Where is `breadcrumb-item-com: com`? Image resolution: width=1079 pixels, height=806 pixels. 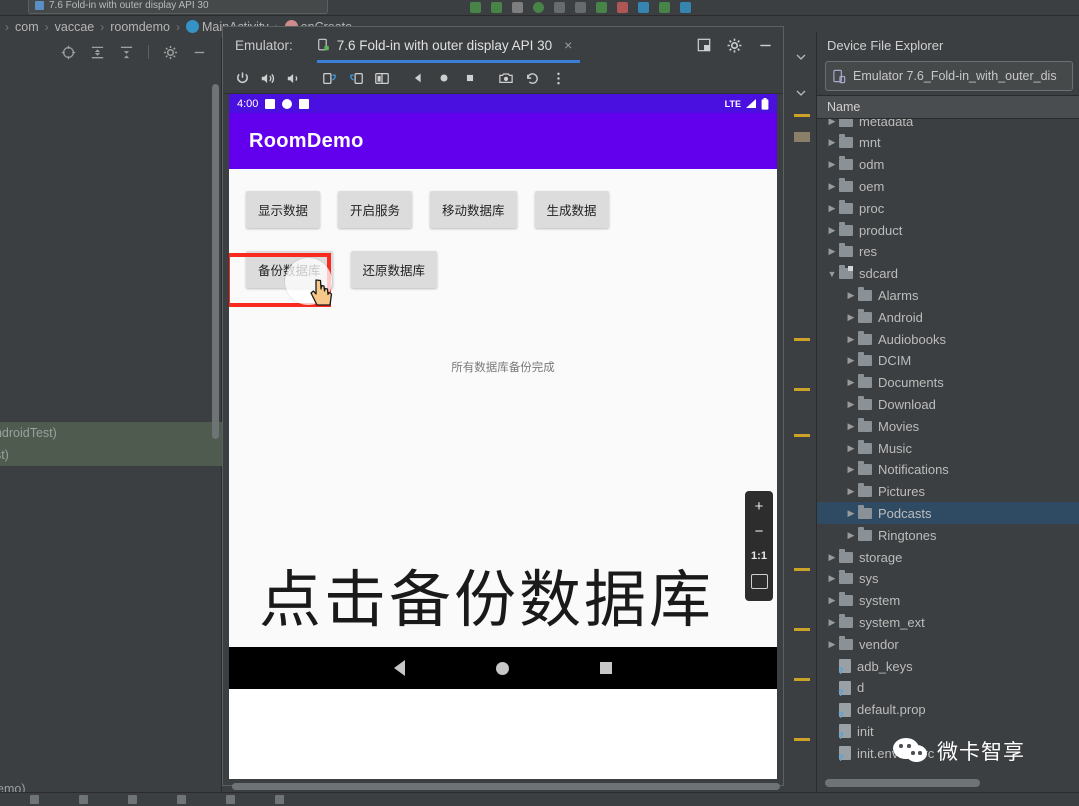
breadcrumb-item-com: com is located at coordinates (27, 27).